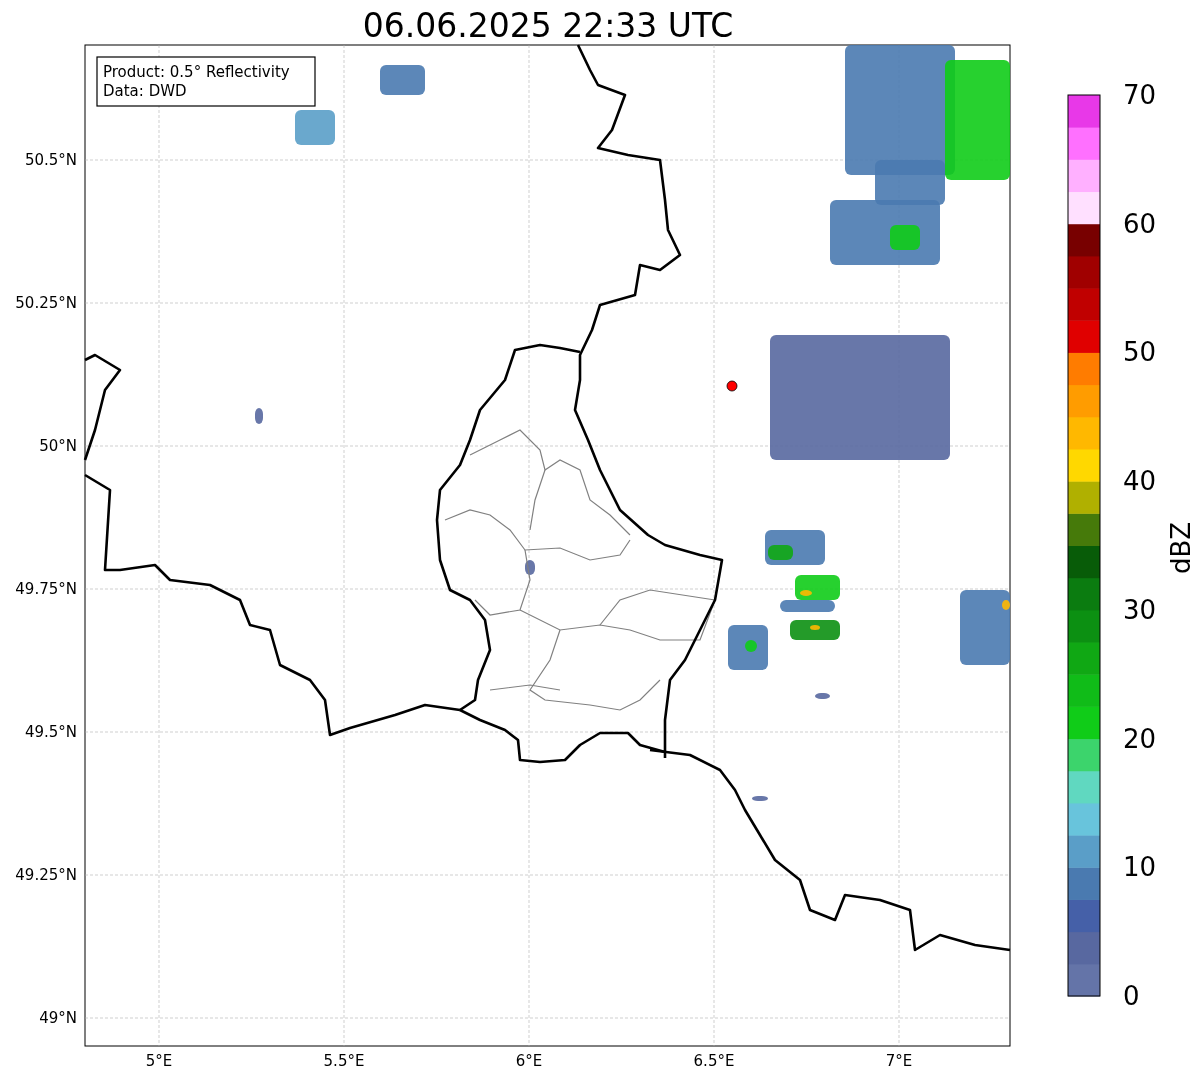 This screenshot has width=1202, height=1081. Describe the element at coordinates (159, 1061) in the screenshot. I see `longitude-label: 5°E` at that location.